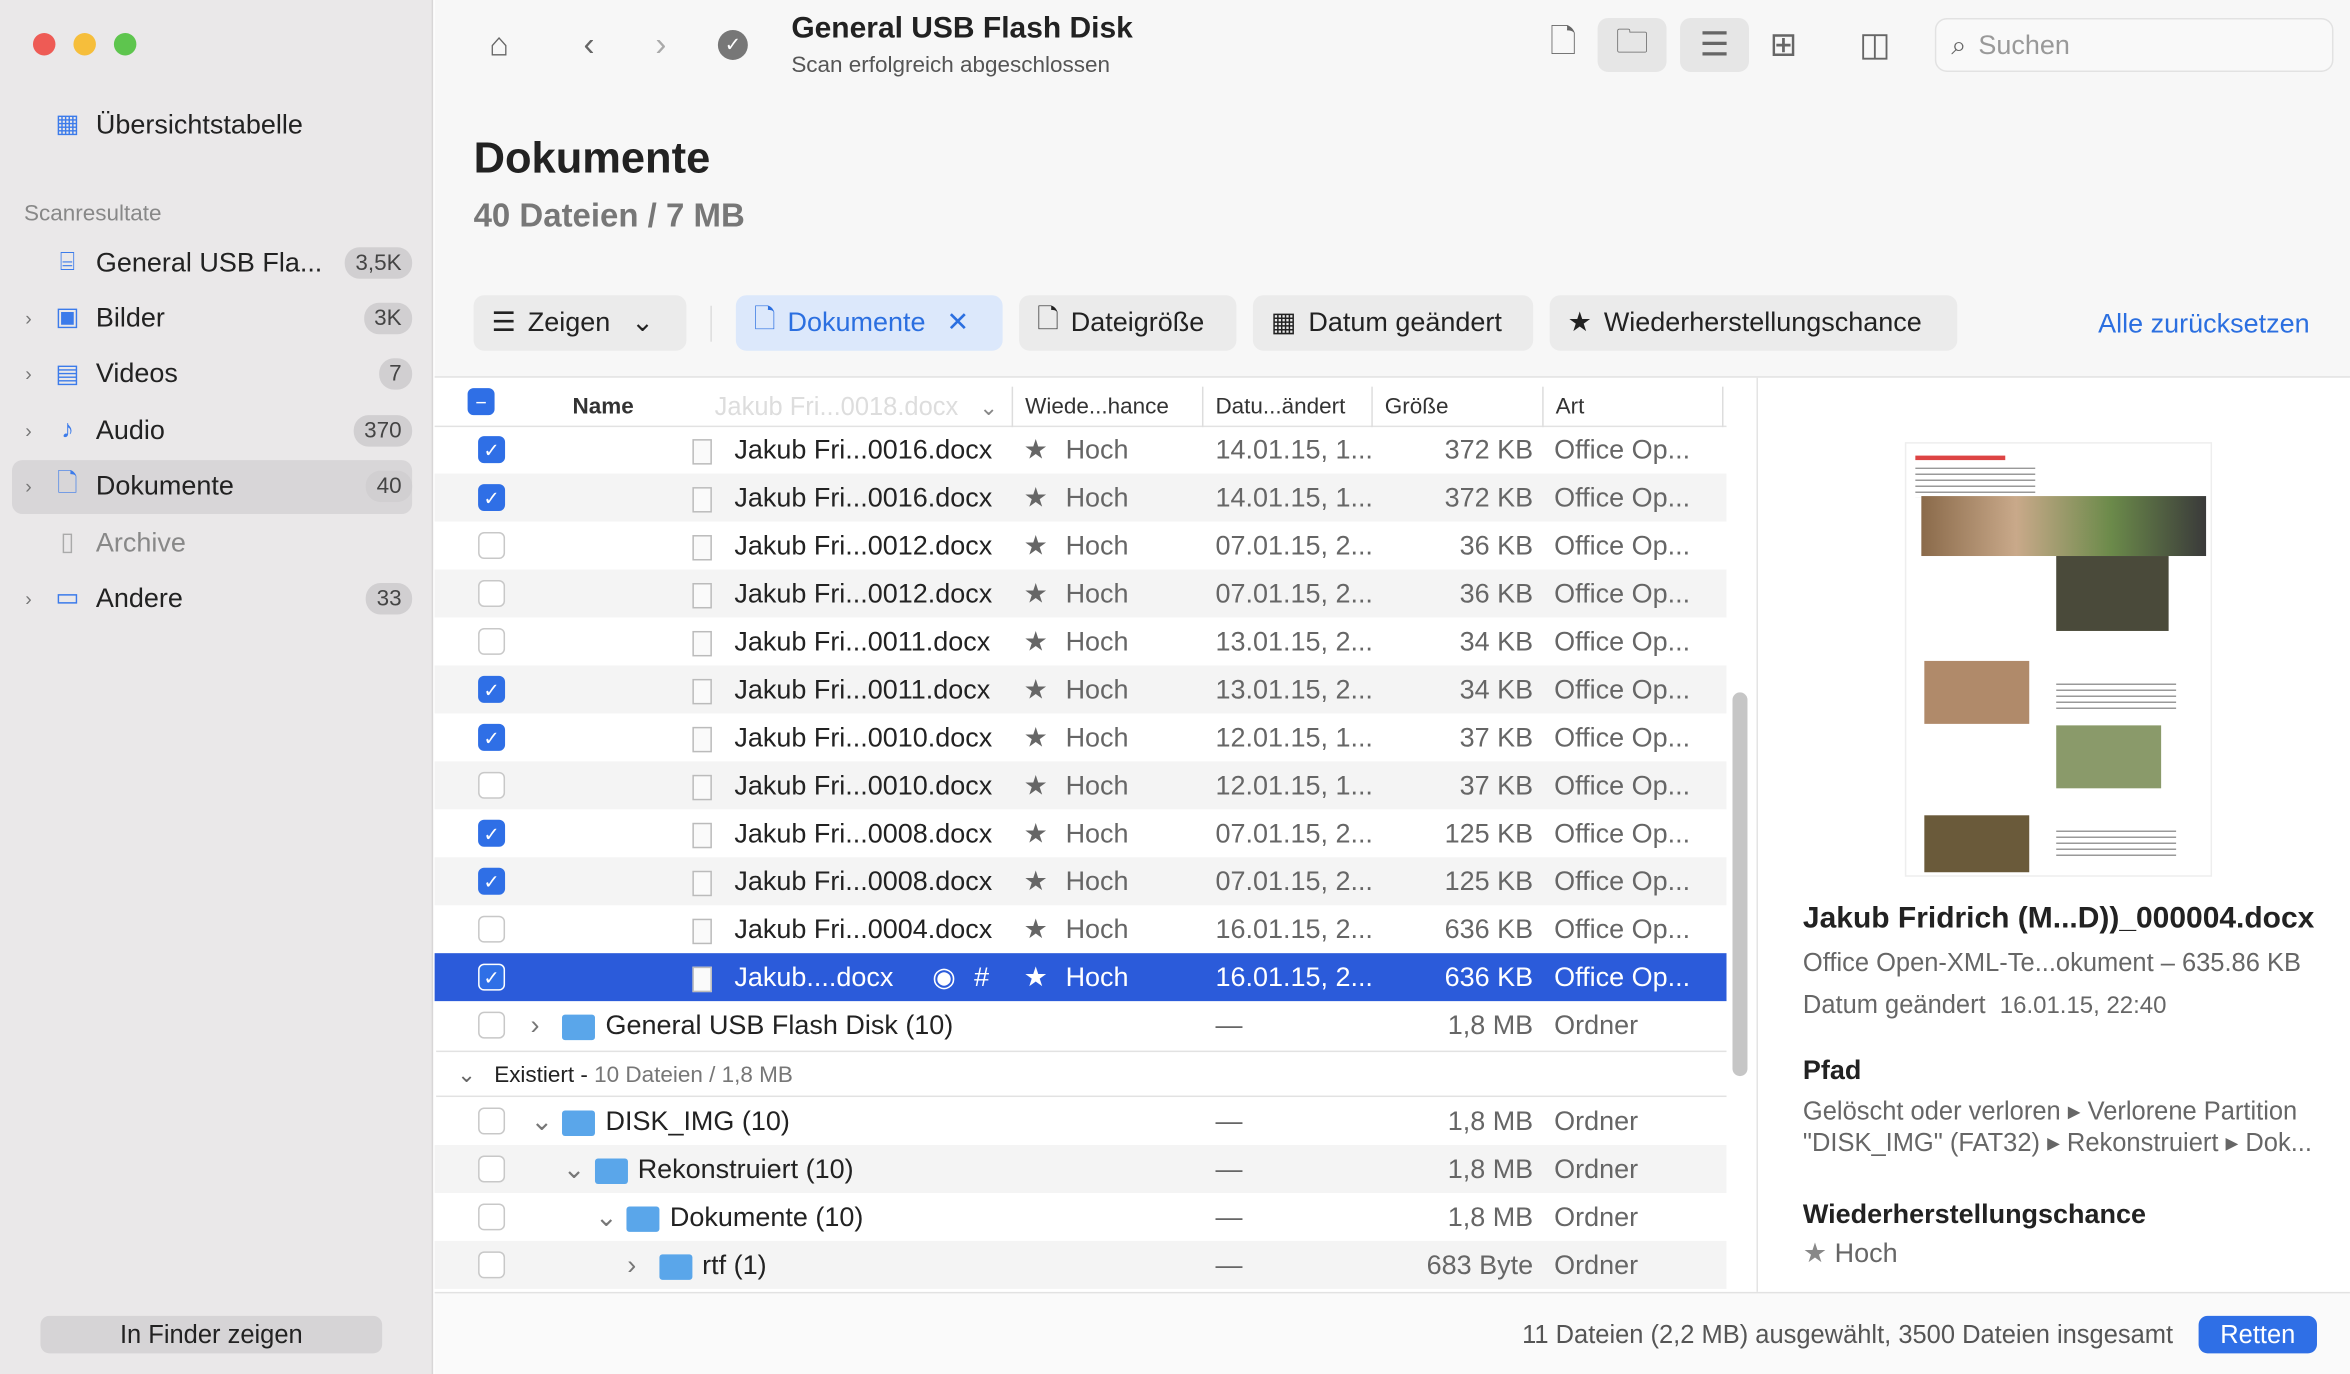  Describe the element at coordinates (609, 215) in the screenshot. I see `page-summary: 40 Dateien / 7 MB` at that location.